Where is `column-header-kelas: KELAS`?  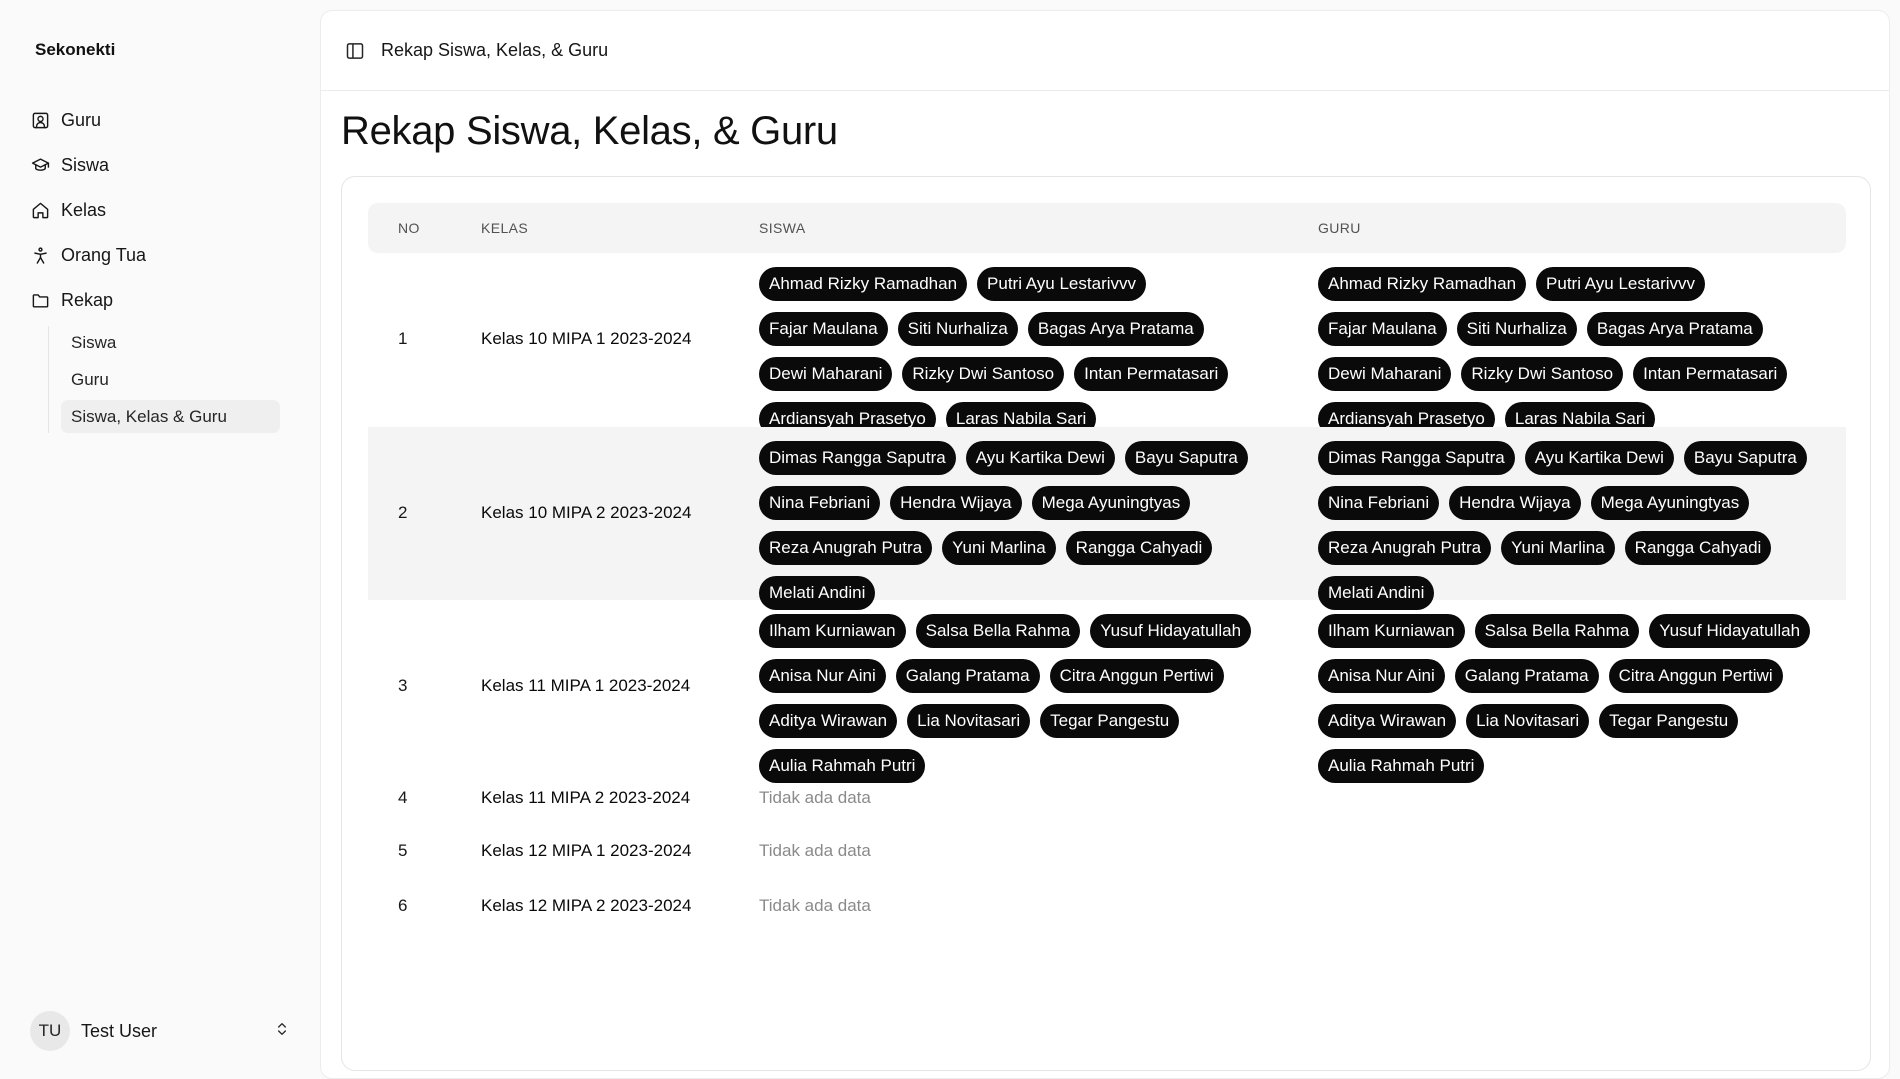
column-header-kelas: KELAS is located at coordinates (505, 228).